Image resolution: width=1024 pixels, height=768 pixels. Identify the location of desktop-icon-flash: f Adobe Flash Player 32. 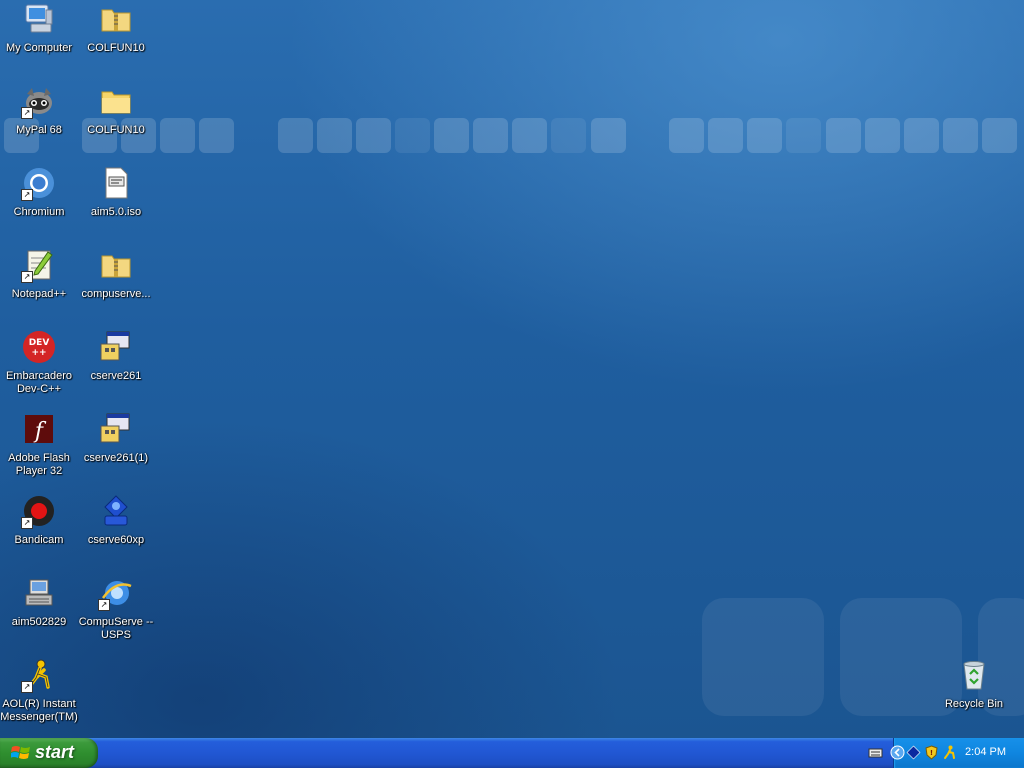
(39, 445).